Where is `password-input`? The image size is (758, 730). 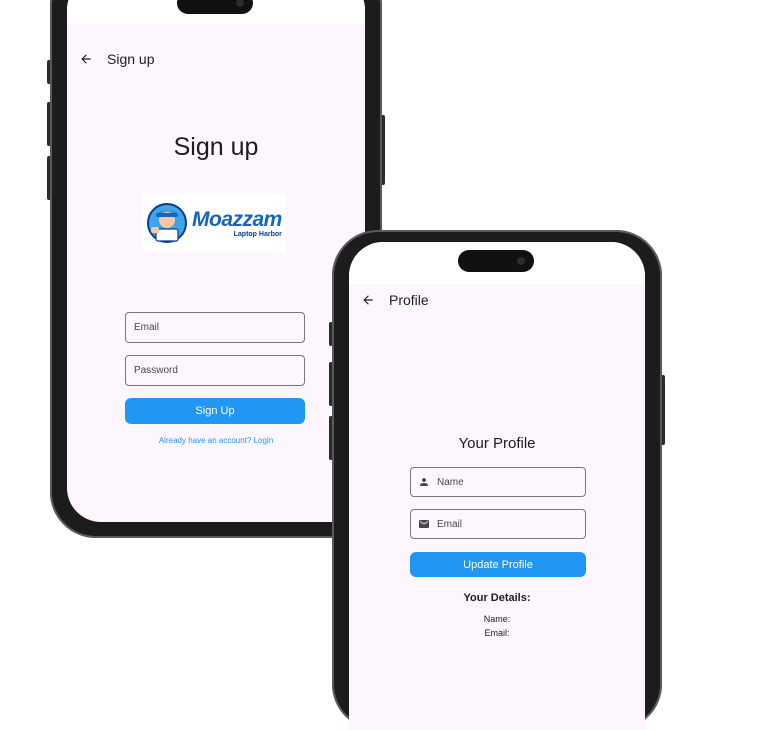 password-input is located at coordinates (215, 370).